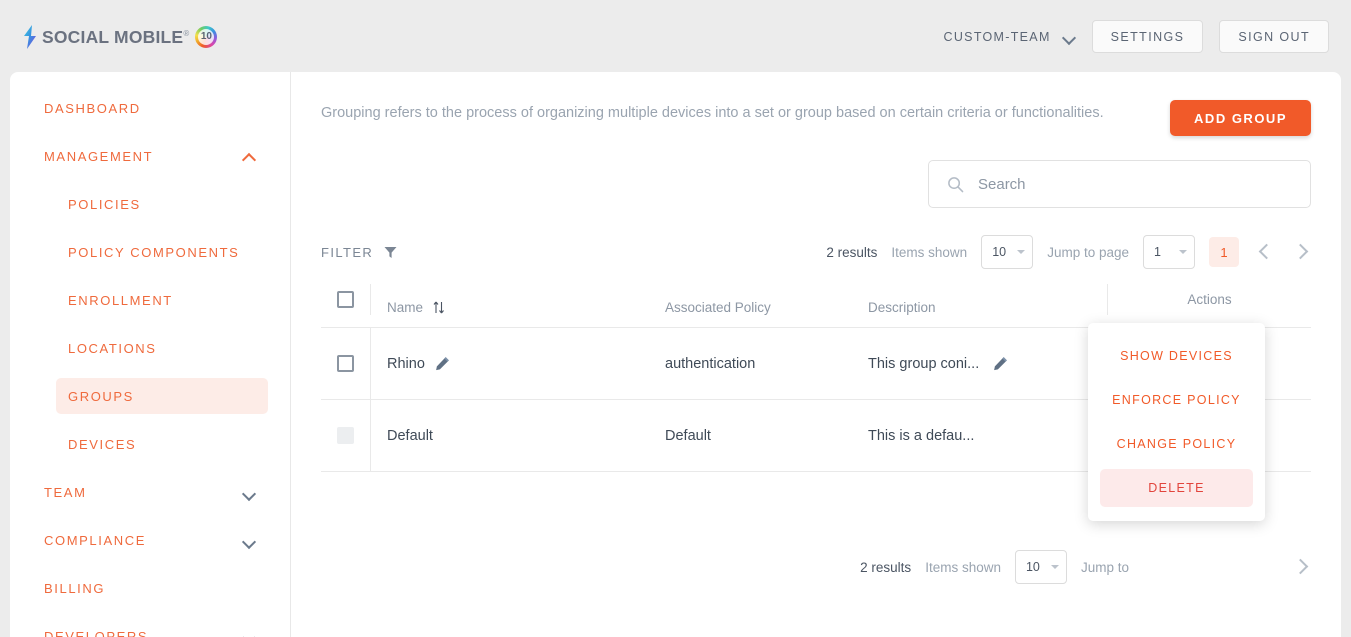 This screenshot has height=637, width=1351. What do you see at coordinates (999, 252) in the screenshot?
I see `items-shown-value: 10` at bounding box center [999, 252].